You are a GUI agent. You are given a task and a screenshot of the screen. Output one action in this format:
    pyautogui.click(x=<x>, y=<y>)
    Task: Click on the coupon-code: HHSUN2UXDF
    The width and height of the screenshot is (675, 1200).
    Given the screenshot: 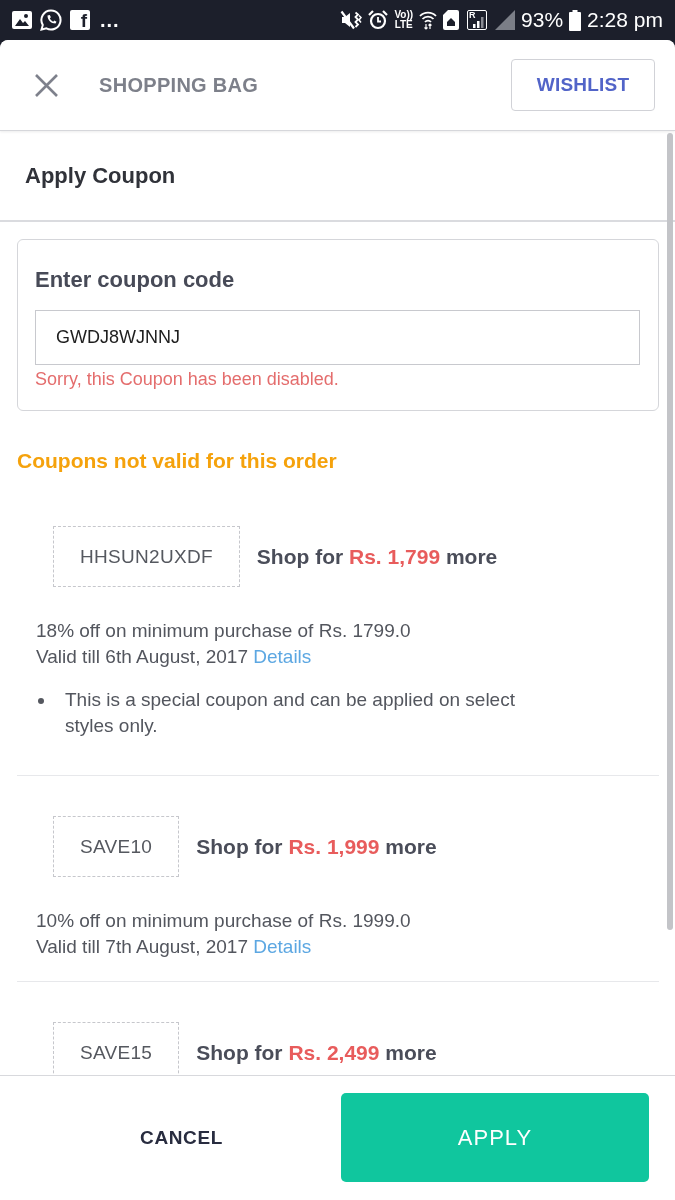 What is the action you would take?
    pyautogui.click(x=146, y=556)
    